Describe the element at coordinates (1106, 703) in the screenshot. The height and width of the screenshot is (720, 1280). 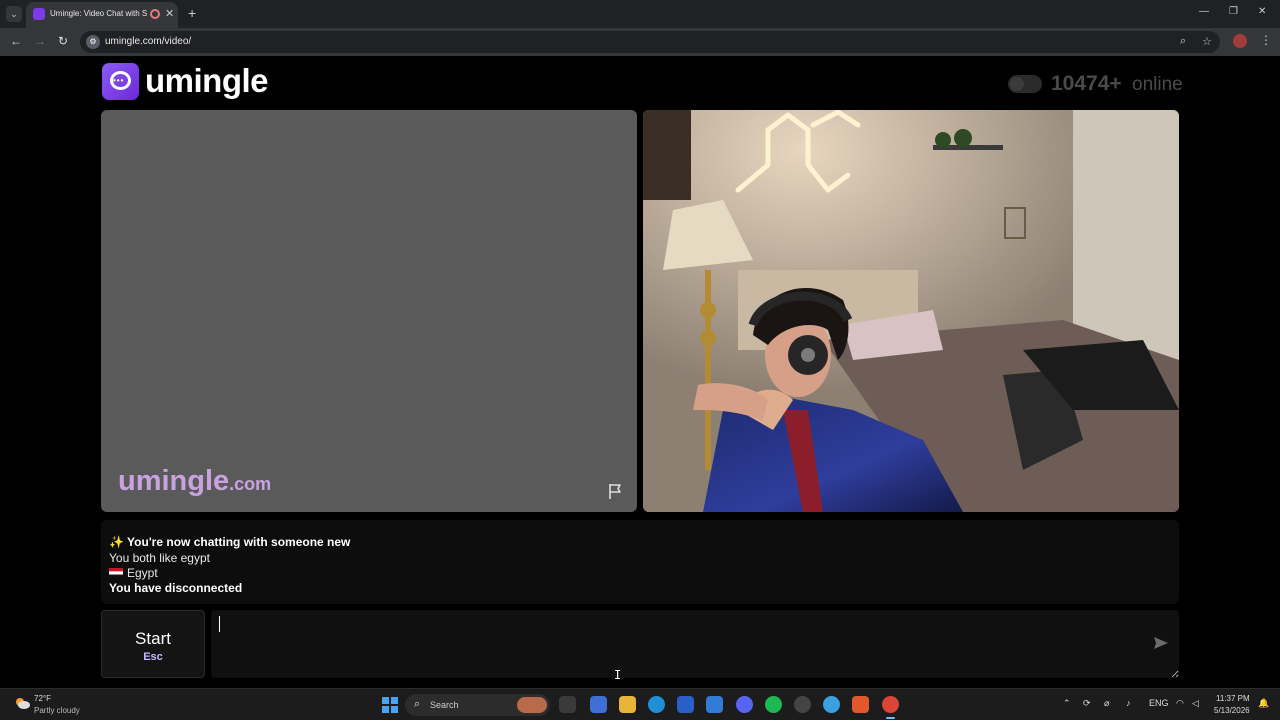
I see `network-icon: ⌀` at that location.